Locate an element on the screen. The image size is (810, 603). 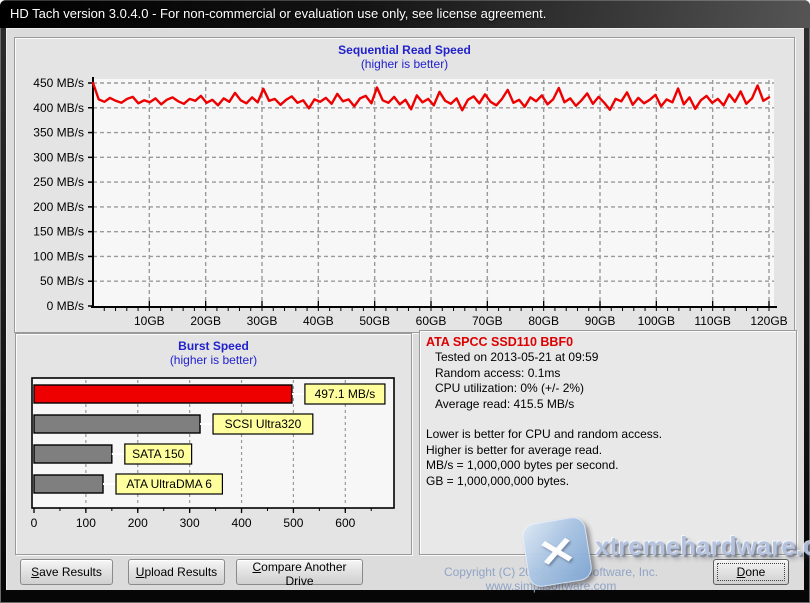
sequential-chart-title: Sequential Read Speed is located at coordinates (404, 50).